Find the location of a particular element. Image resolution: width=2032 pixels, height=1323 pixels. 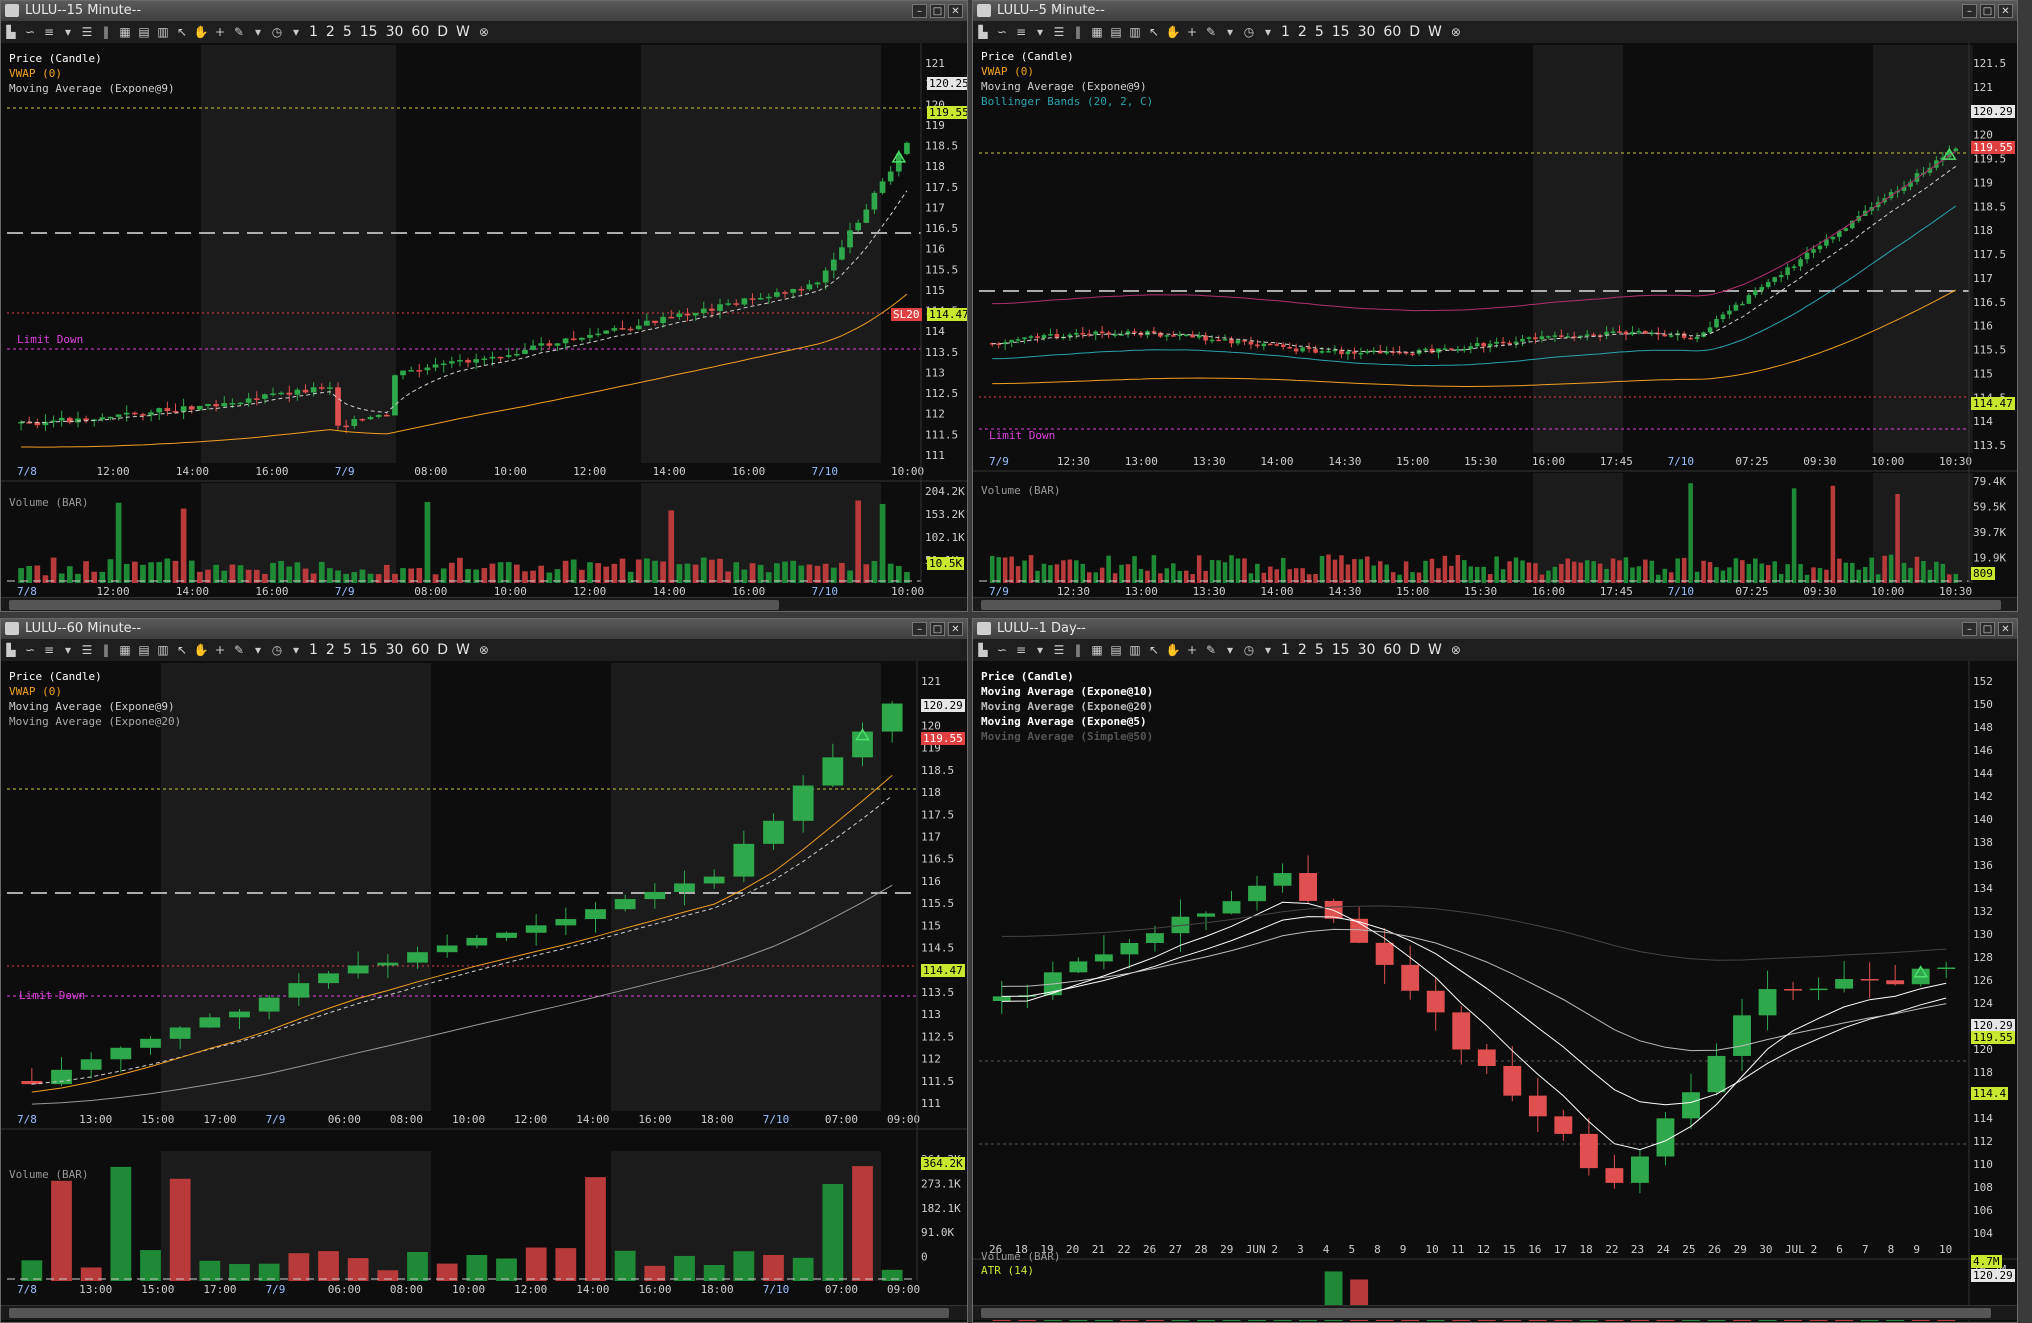

window-titlebar: LULU--15 Minute-- – □ ✕ is located at coordinates (484, 11).